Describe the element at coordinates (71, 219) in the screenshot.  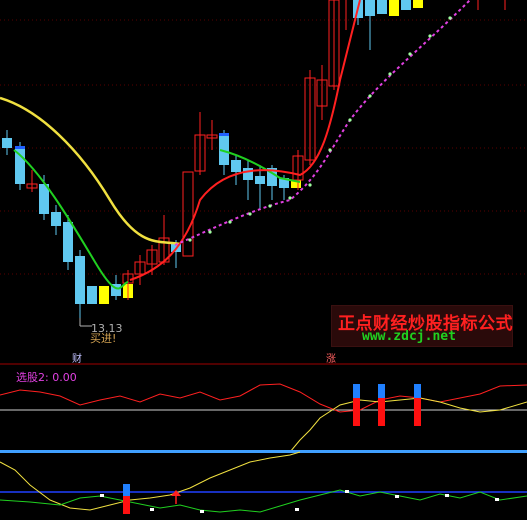
I see `ma-green` at that location.